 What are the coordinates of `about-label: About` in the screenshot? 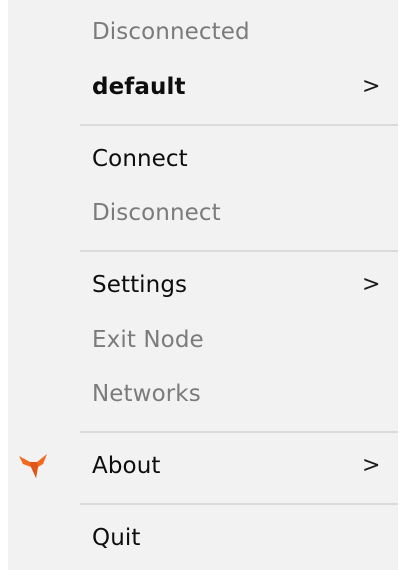 It's located at (126, 466).